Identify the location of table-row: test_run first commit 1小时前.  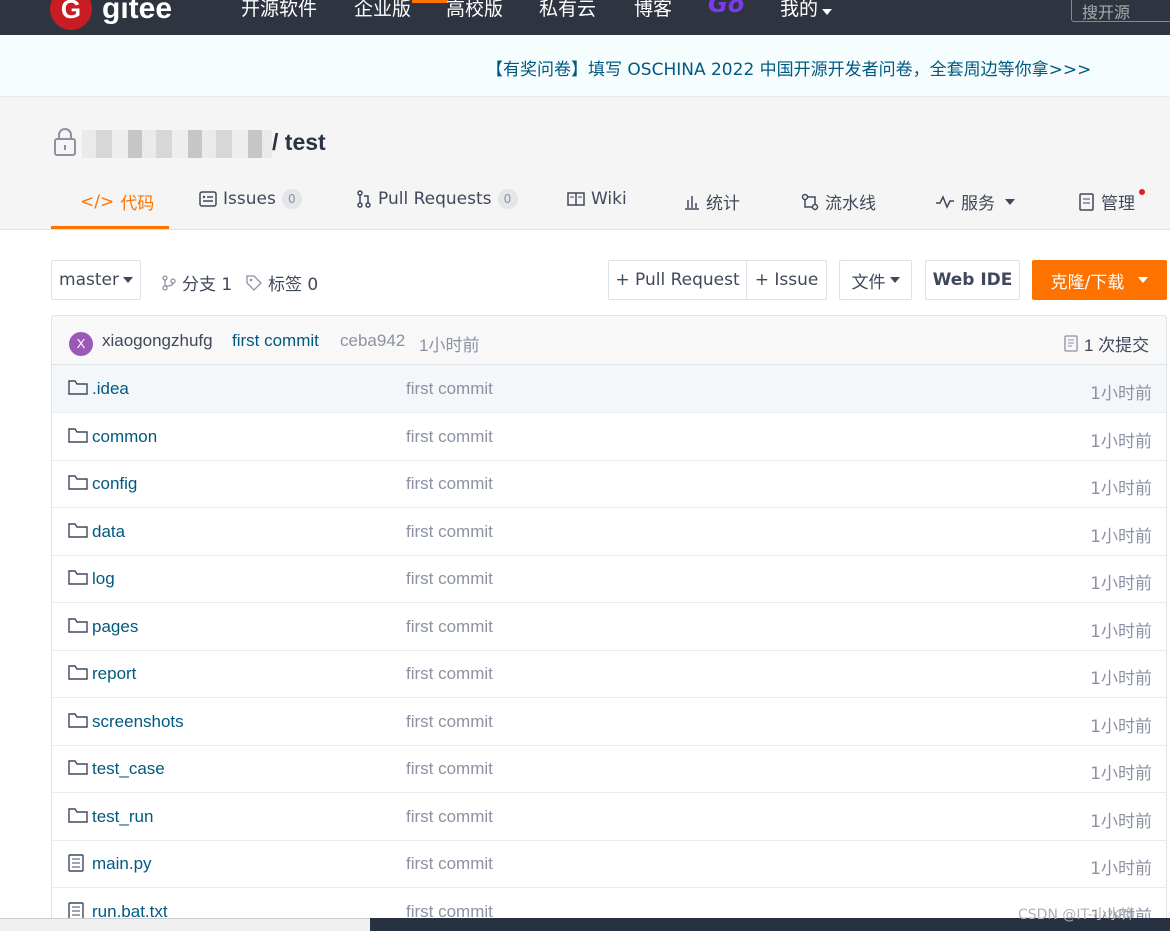
(609, 817).